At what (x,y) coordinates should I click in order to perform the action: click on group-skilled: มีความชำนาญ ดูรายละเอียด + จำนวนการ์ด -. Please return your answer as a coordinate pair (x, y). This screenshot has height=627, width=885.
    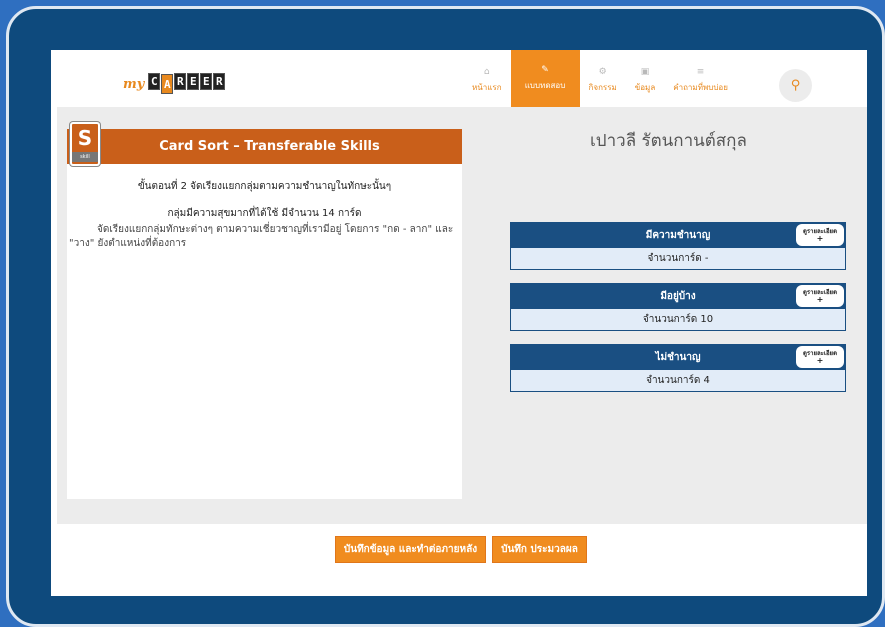
    Looking at the image, I should click on (678, 246).